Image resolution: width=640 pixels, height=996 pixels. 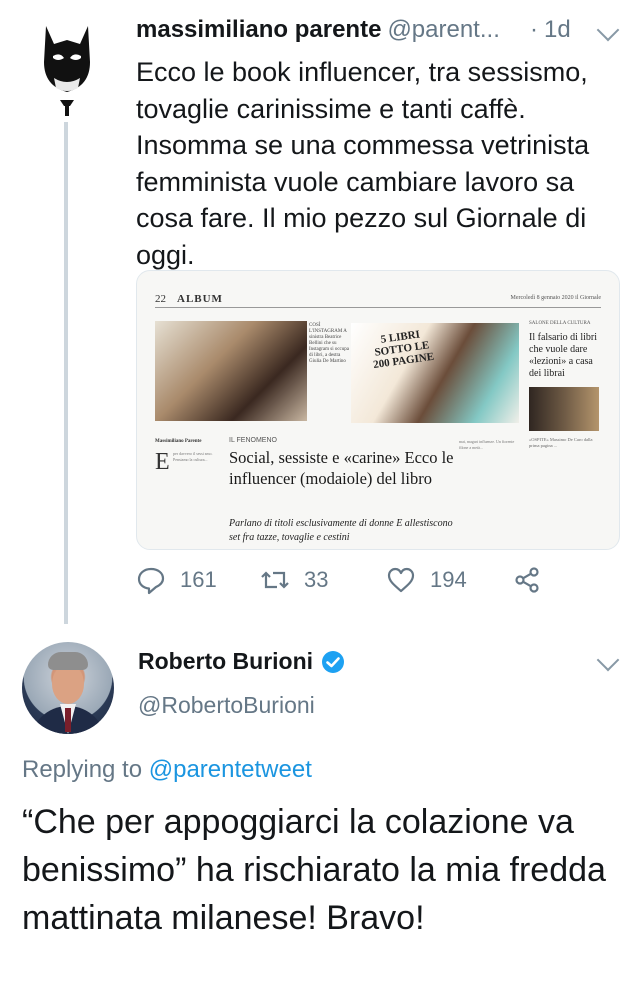 What do you see at coordinates (178, 441) in the screenshot?
I see `article-byline: Massimiliano Parente` at bounding box center [178, 441].